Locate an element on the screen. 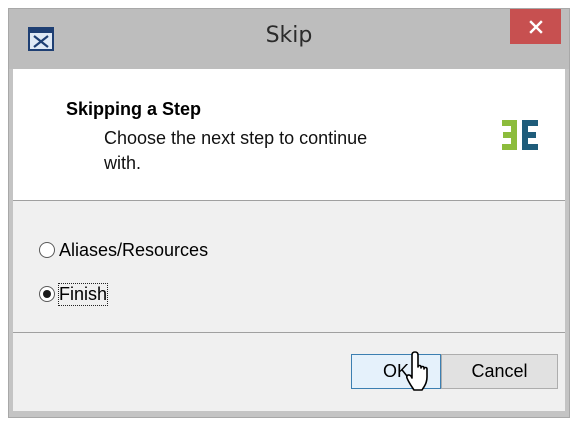 The height and width of the screenshot is (425, 580). header-description: Choose the next step to continue with. is located at coordinates (236, 150).